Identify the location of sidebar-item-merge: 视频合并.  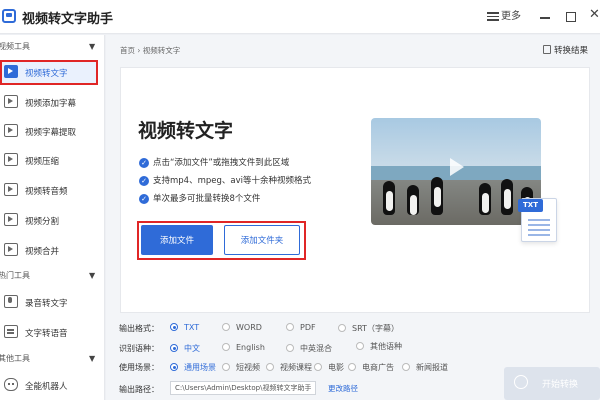
(49, 250).